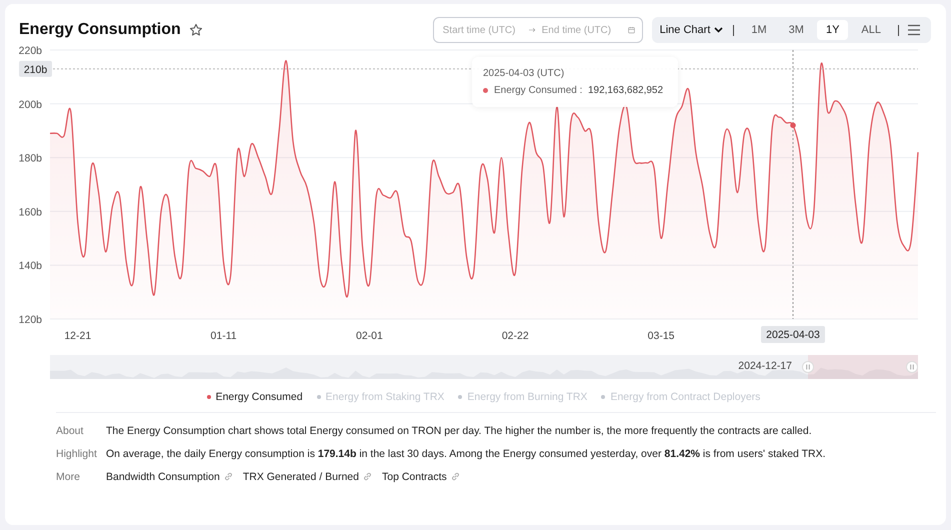 This screenshot has width=951, height=530. What do you see at coordinates (223, 336) in the screenshot?
I see `x-axis-label: 01-11` at bounding box center [223, 336].